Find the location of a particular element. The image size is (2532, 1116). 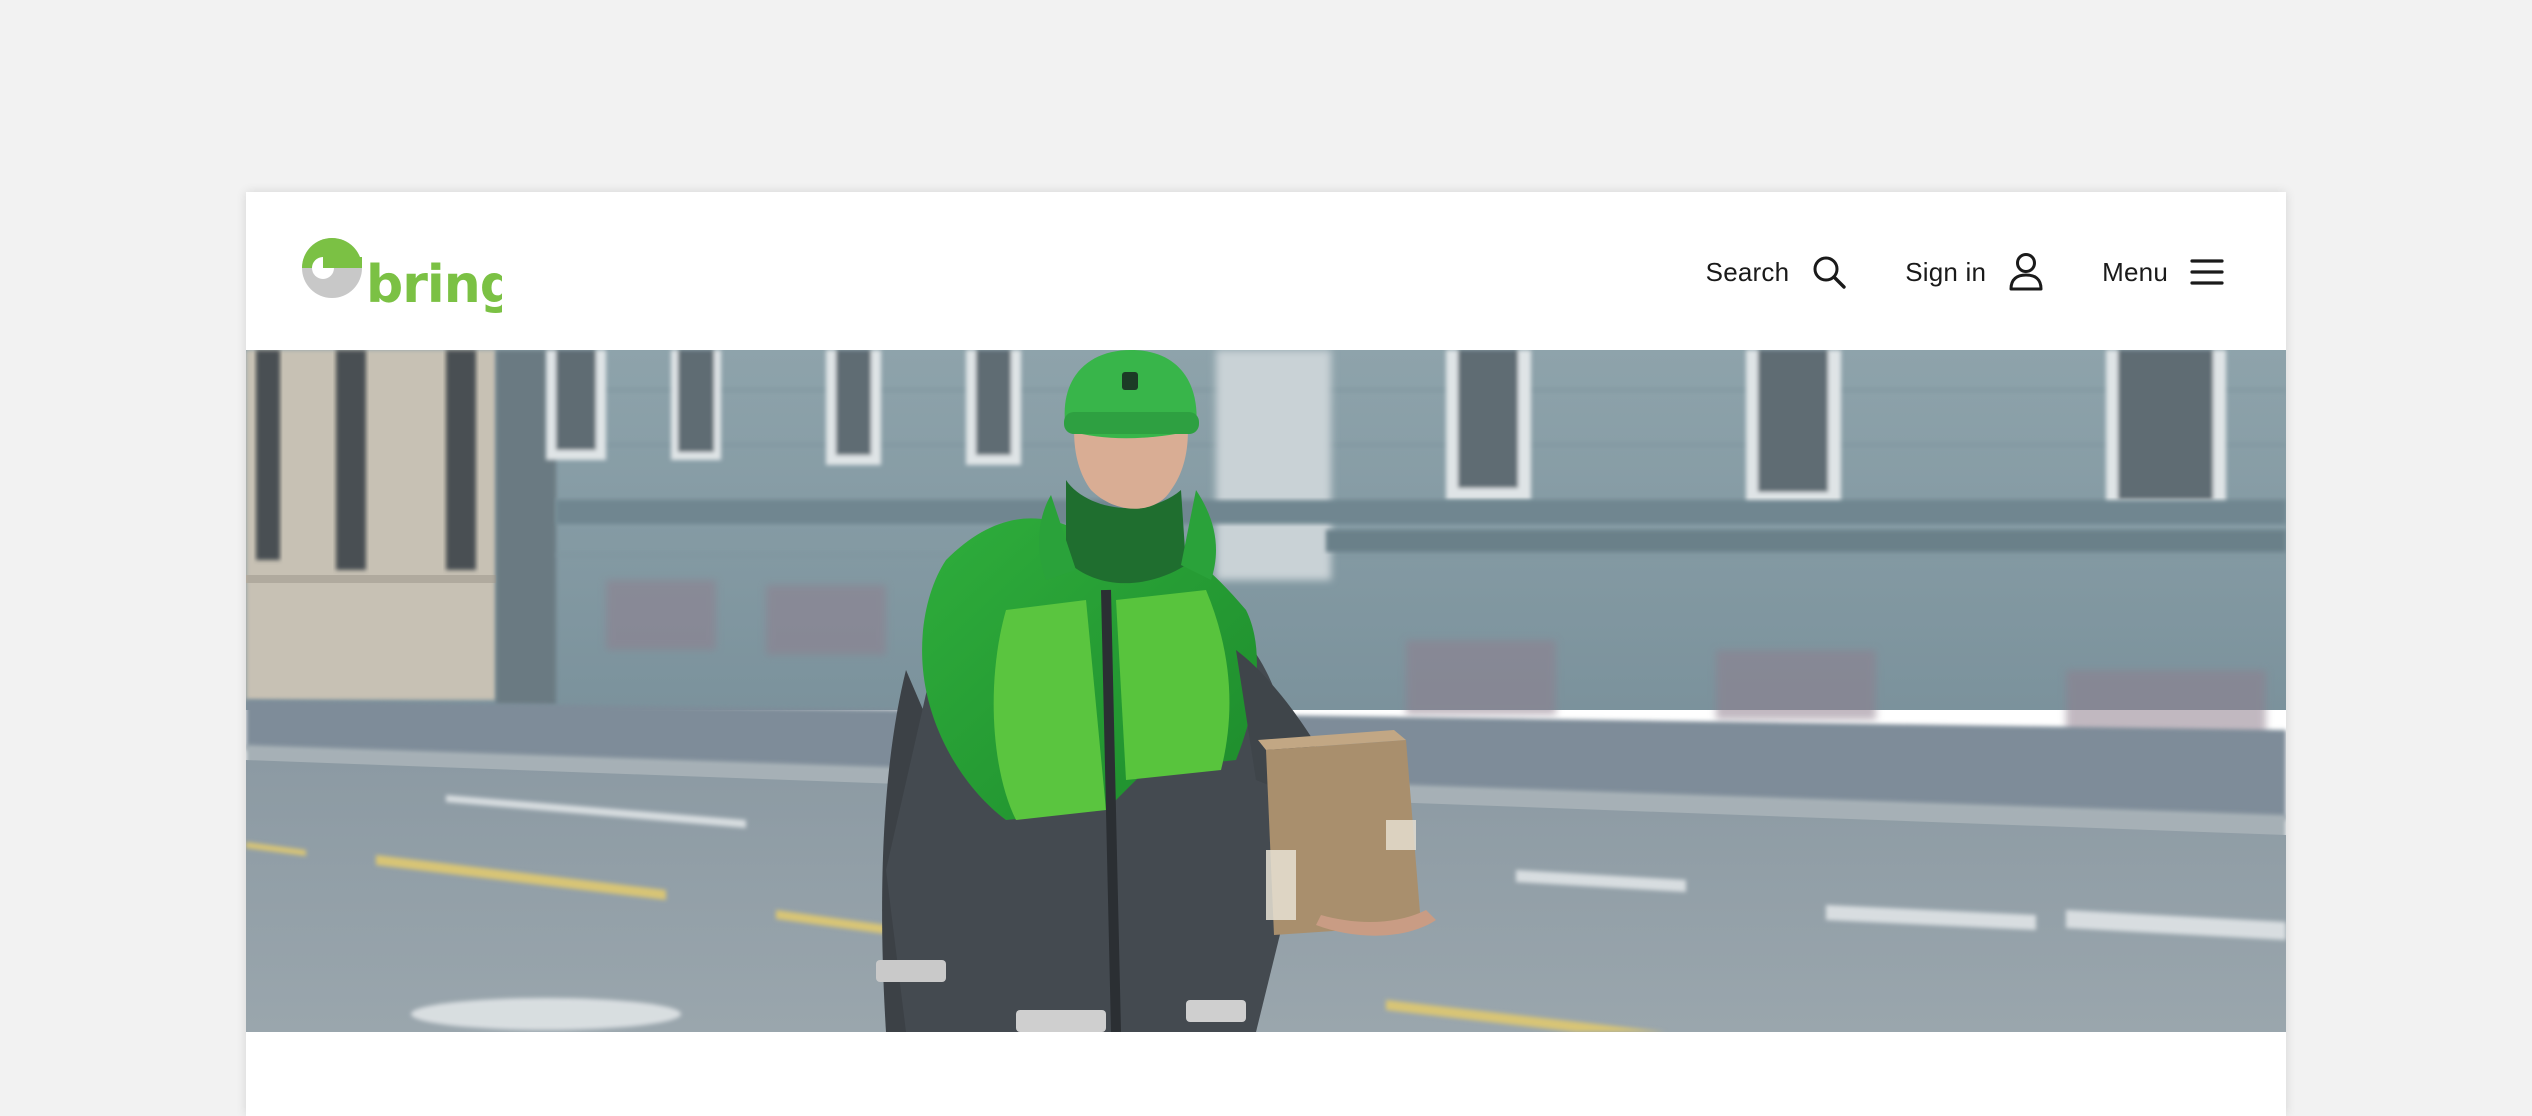

bring-logo: bring is located at coordinates (402, 276).